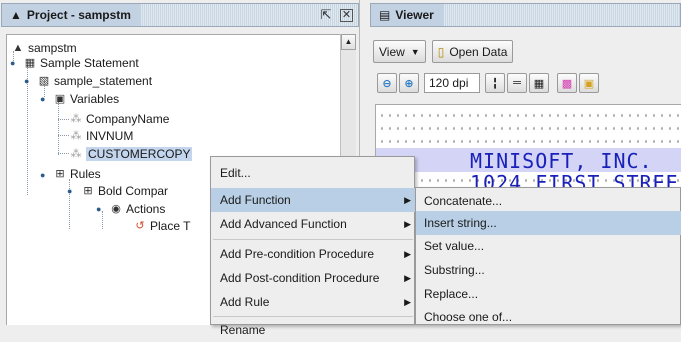  Describe the element at coordinates (414, 15) in the screenshot. I see `viewer-title-text: Viewer` at that location.